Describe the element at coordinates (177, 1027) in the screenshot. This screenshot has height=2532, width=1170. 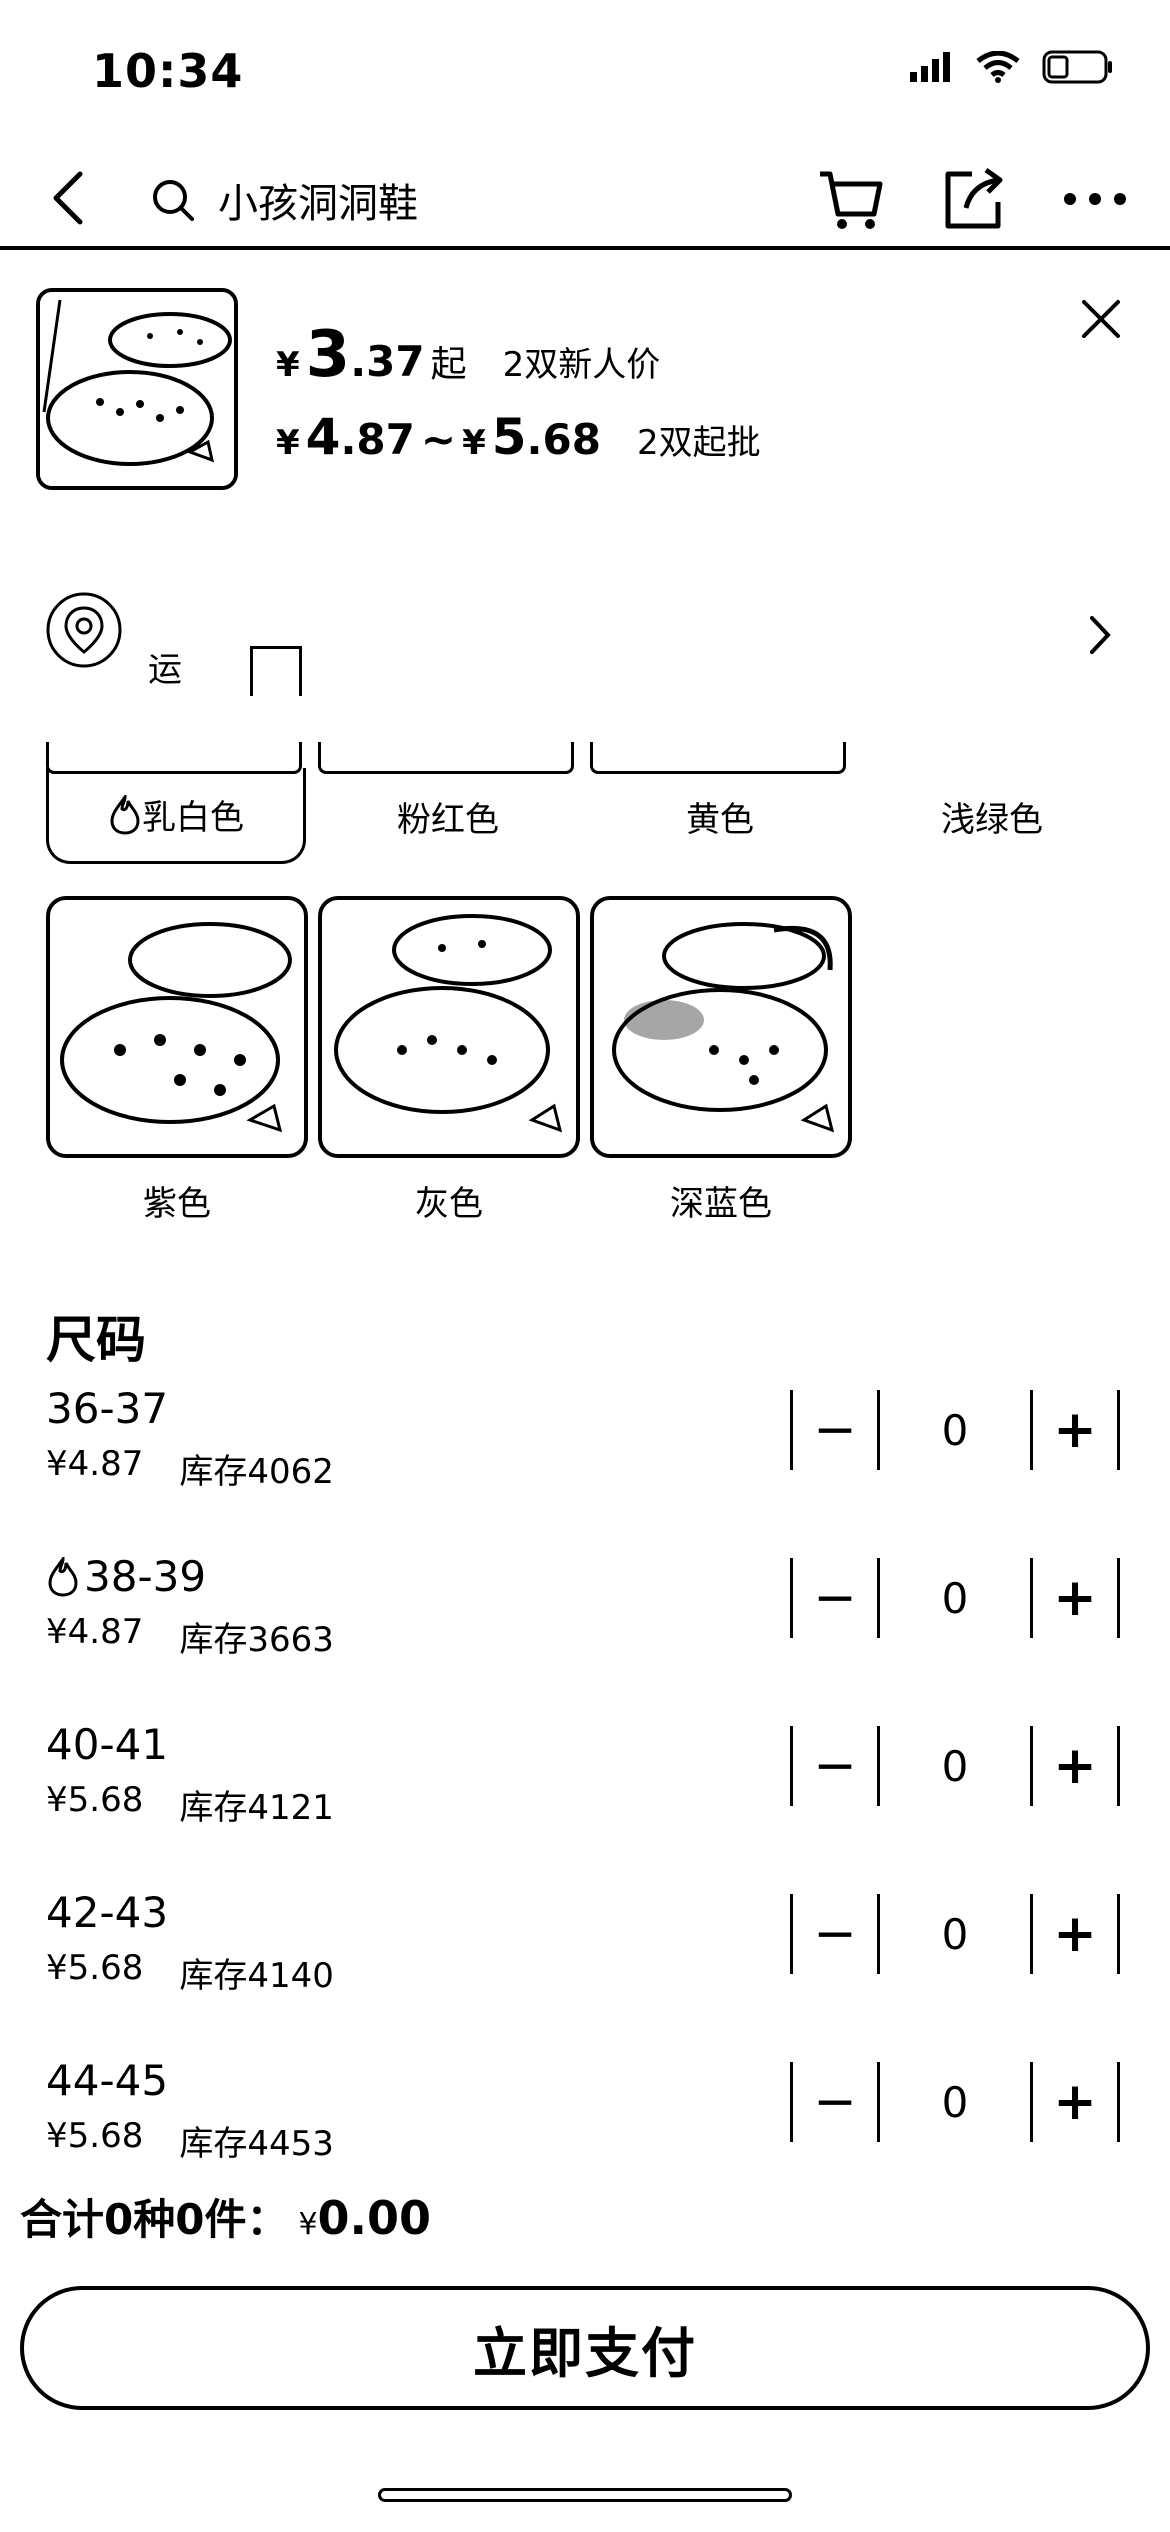
I see `color-card-purple` at that location.